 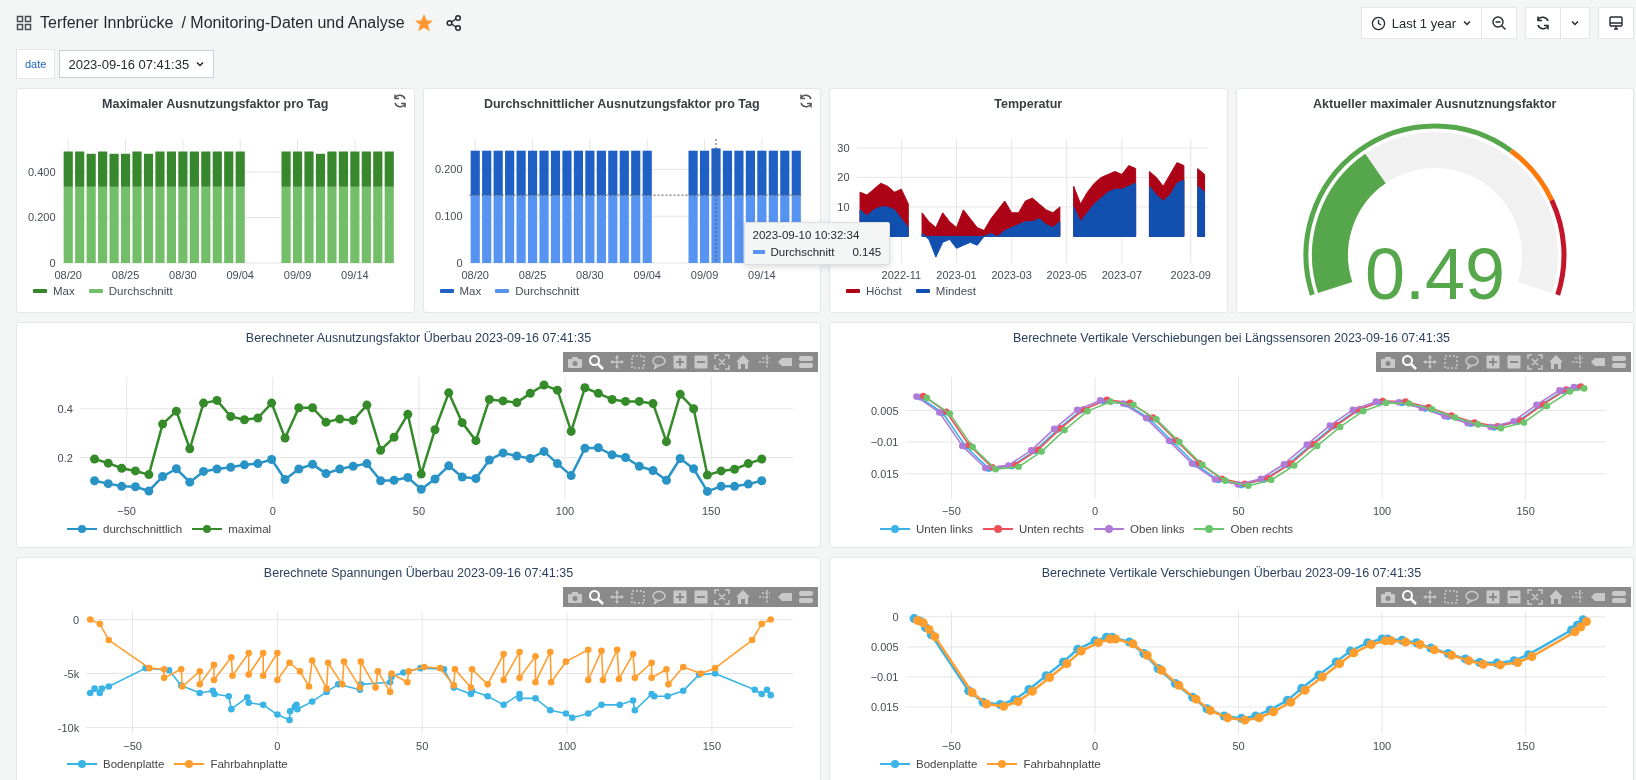 What do you see at coordinates (68, 727) in the screenshot?
I see `axis-label: -10k` at bounding box center [68, 727].